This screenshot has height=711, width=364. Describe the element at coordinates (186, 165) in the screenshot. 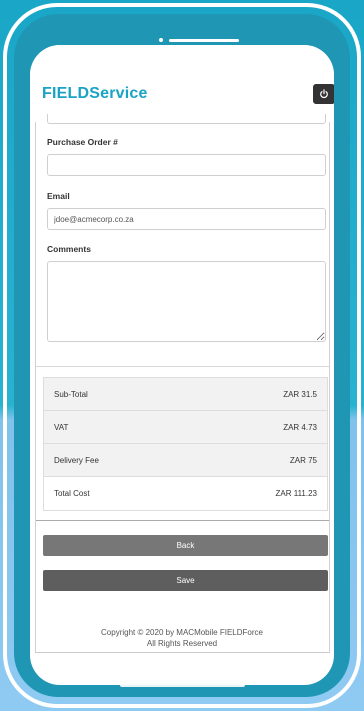

I see `purchase-order-input` at that location.